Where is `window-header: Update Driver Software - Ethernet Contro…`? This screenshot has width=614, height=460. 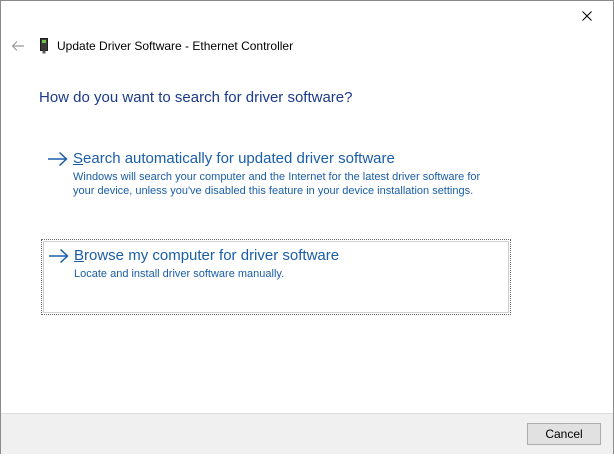
window-header: Update Driver Software - Ethernet Contro… is located at coordinates (151, 46).